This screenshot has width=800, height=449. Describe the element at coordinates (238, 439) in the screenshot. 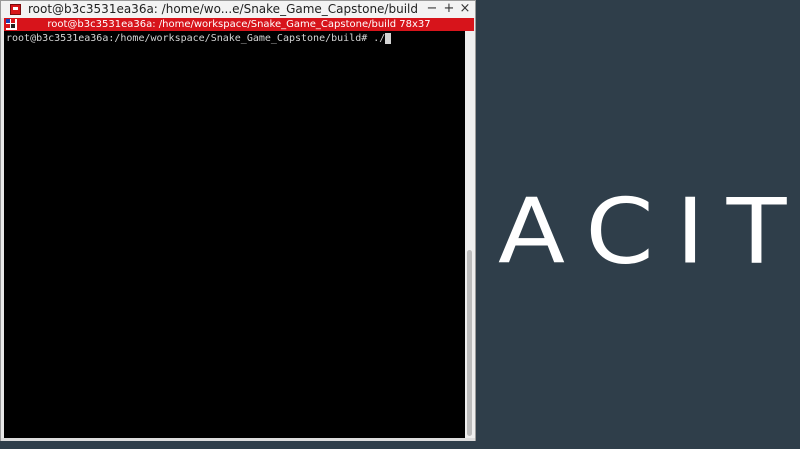

I see `window-bottom-border` at that location.